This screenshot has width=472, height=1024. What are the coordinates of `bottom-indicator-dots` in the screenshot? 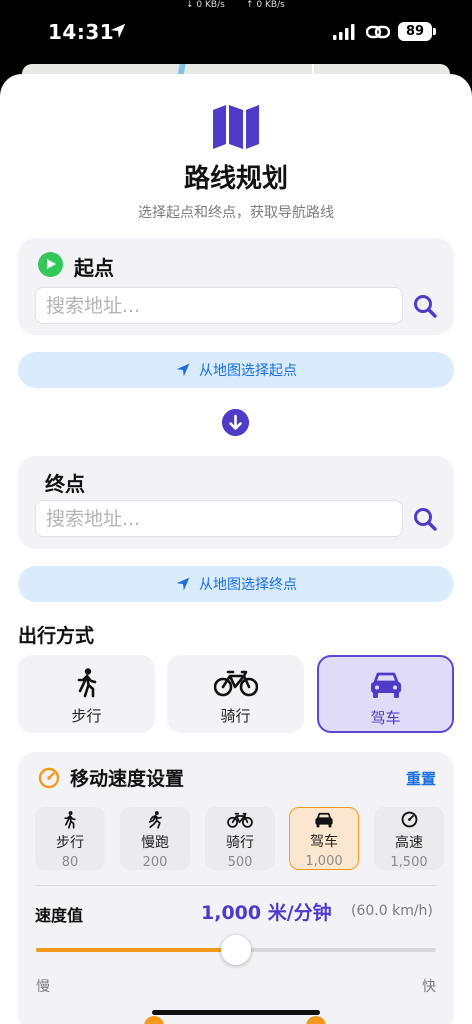 It's located at (235, 1020).